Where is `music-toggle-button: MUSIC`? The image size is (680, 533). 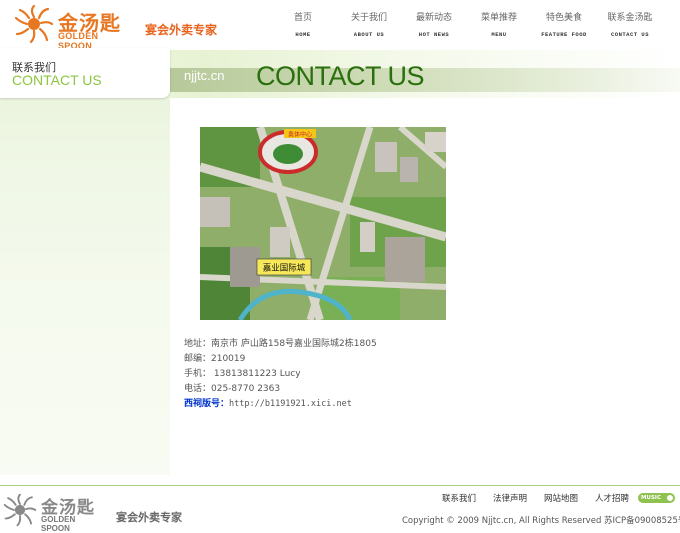 music-toggle-button: MUSIC is located at coordinates (656, 498).